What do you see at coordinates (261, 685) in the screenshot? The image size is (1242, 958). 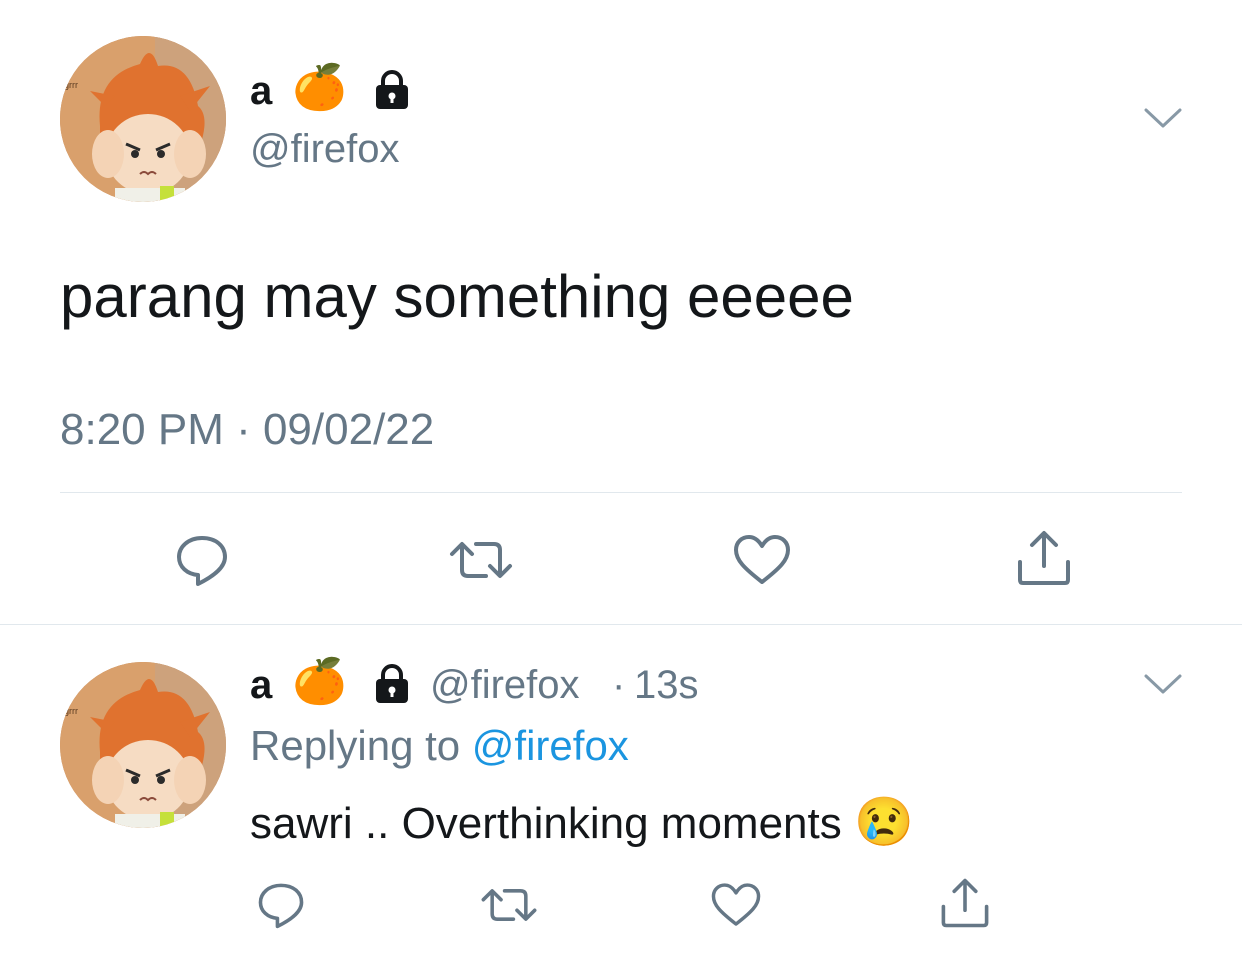 I see `reply-display-name: a` at bounding box center [261, 685].